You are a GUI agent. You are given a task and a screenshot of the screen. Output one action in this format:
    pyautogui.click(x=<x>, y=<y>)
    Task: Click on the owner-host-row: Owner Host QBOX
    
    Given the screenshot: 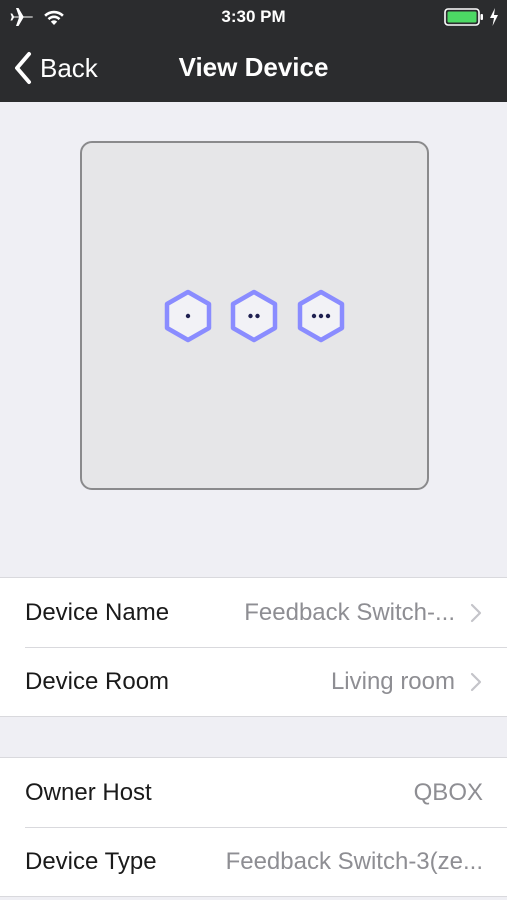 What is the action you would take?
    pyautogui.click(x=253, y=792)
    